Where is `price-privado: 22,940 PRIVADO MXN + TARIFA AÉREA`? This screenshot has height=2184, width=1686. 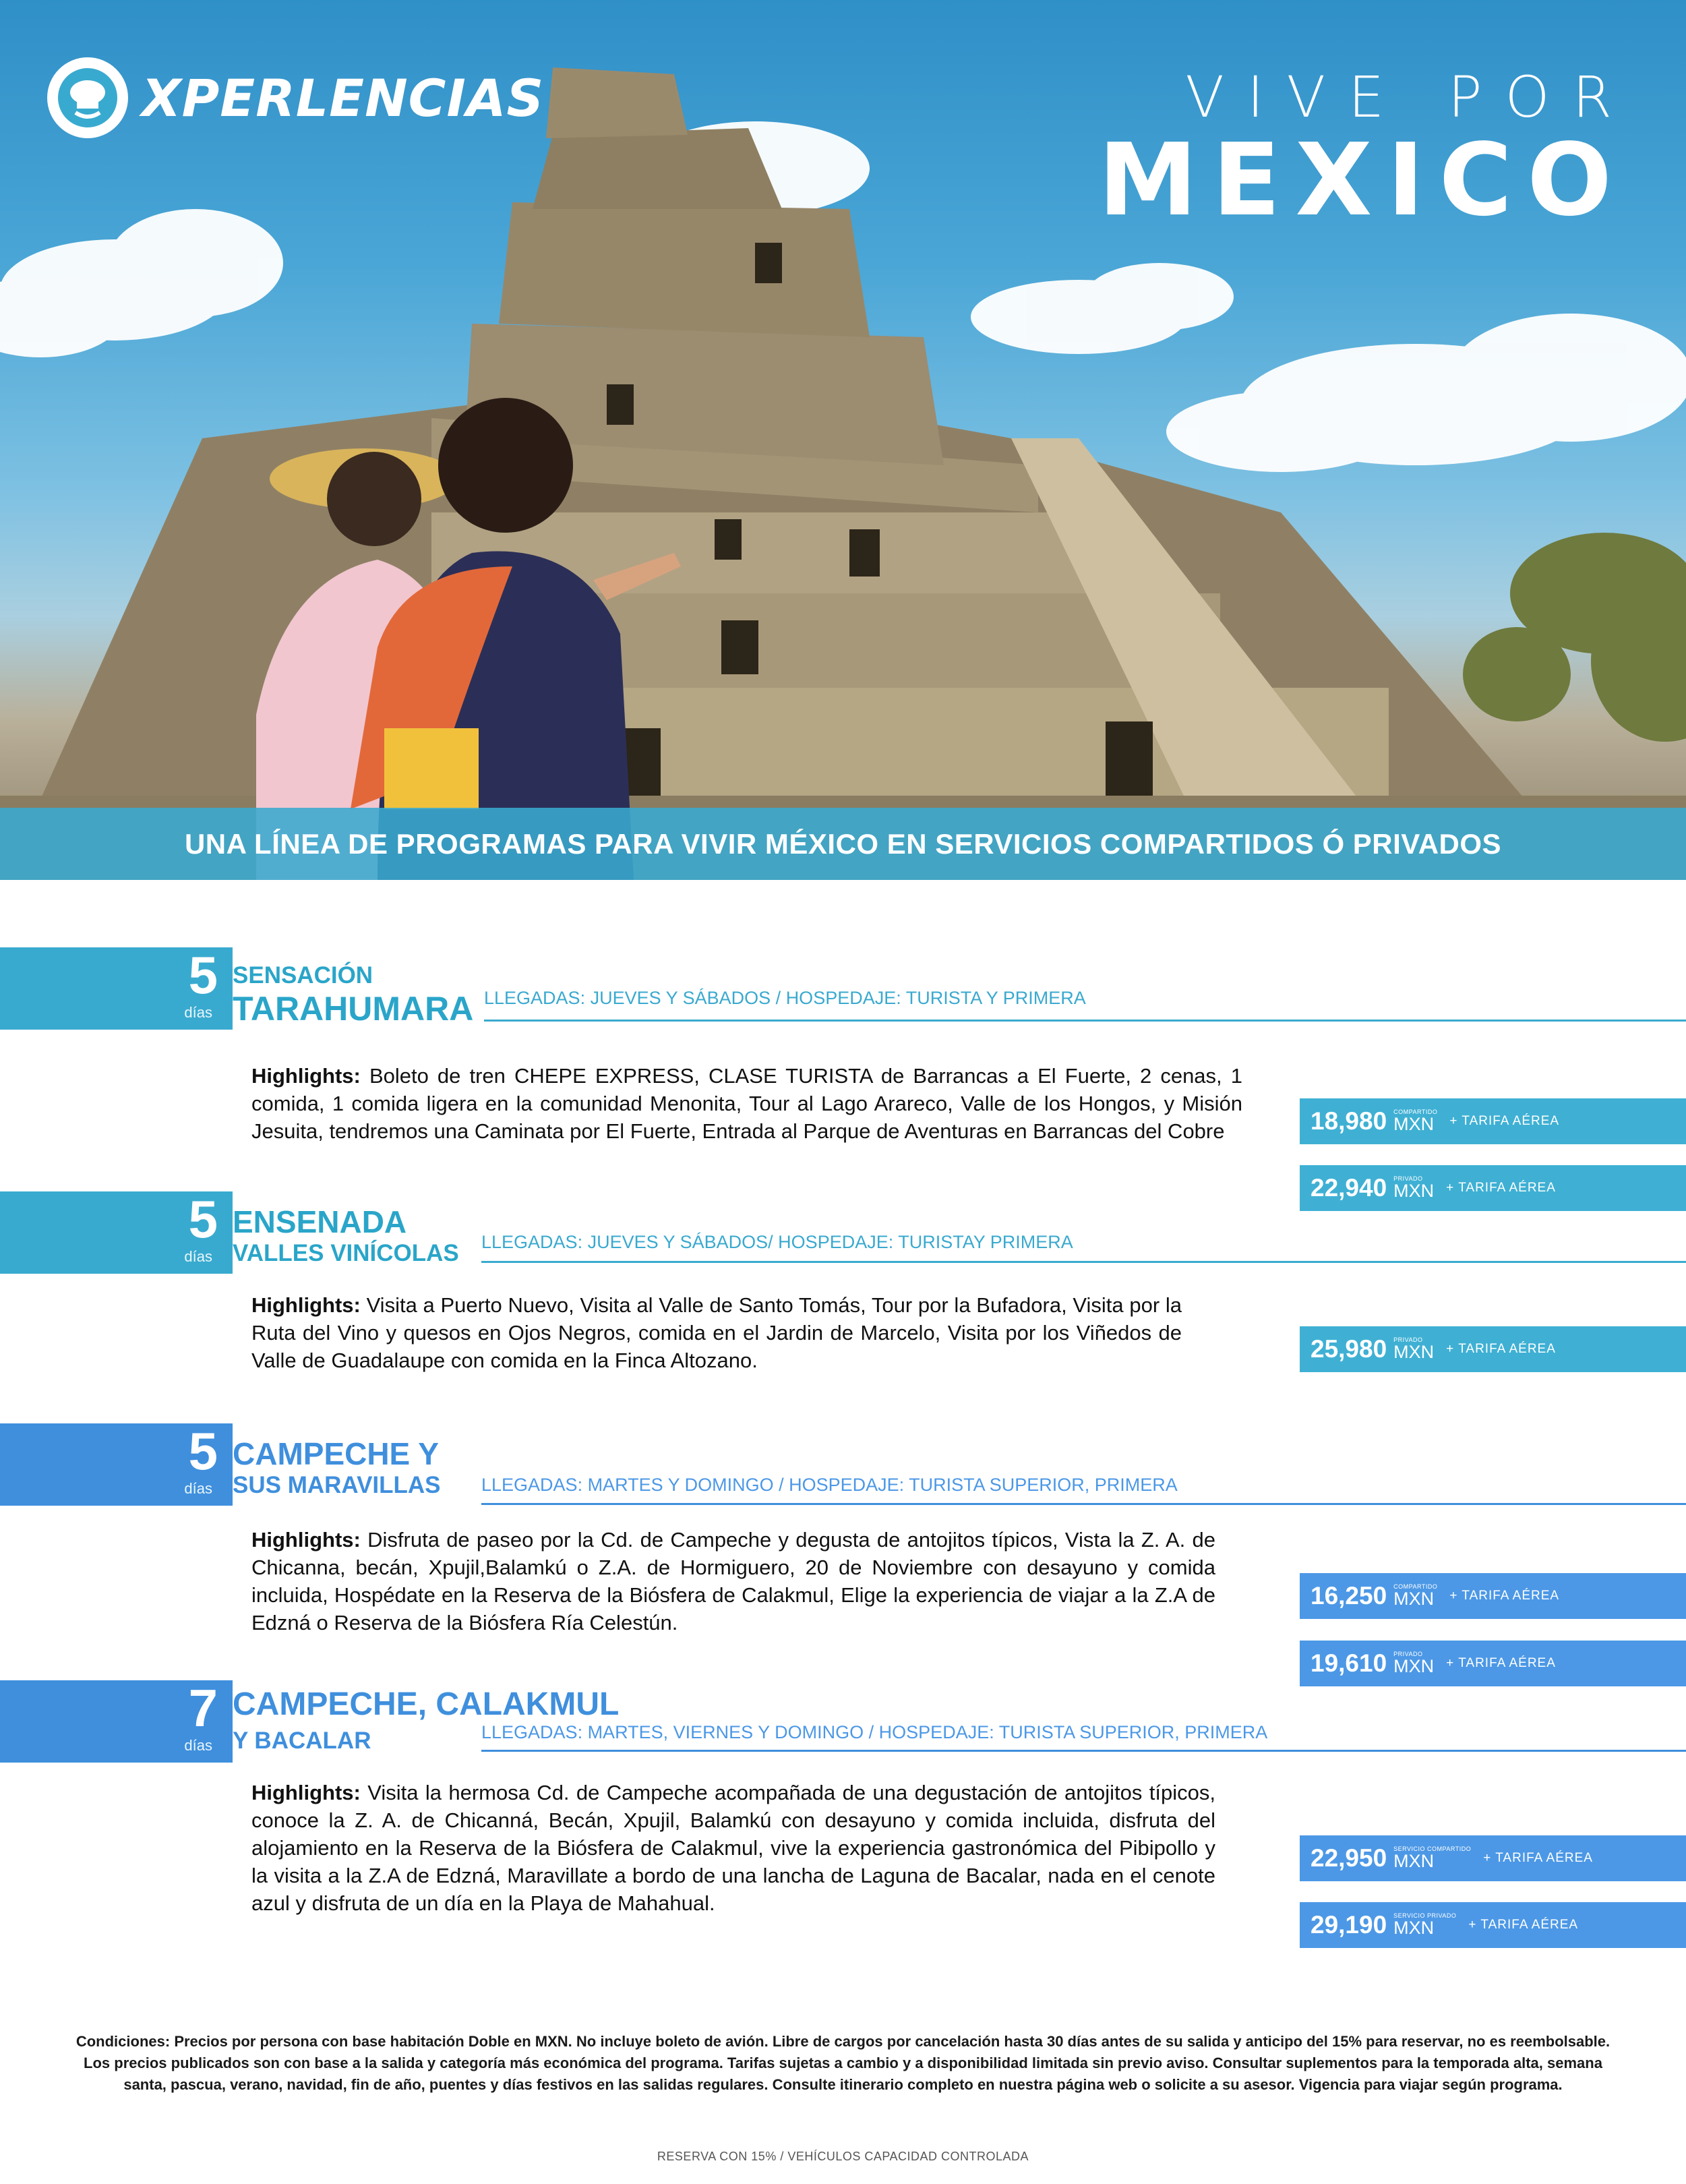 price-privado: 22,940 PRIVADO MXN + TARIFA AÉREA is located at coordinates (1493, 1188).